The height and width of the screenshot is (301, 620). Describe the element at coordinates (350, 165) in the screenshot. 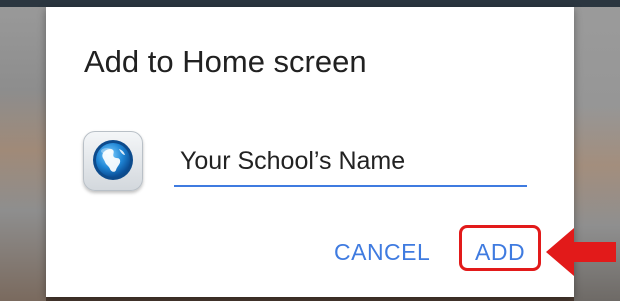

I see `shortcut-name-input` at that location.